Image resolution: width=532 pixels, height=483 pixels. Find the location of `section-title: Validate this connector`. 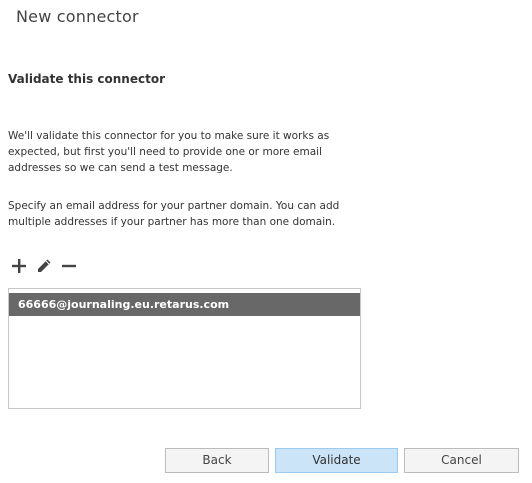

section-title: Validate this connector is located at coordinates (87, 79).